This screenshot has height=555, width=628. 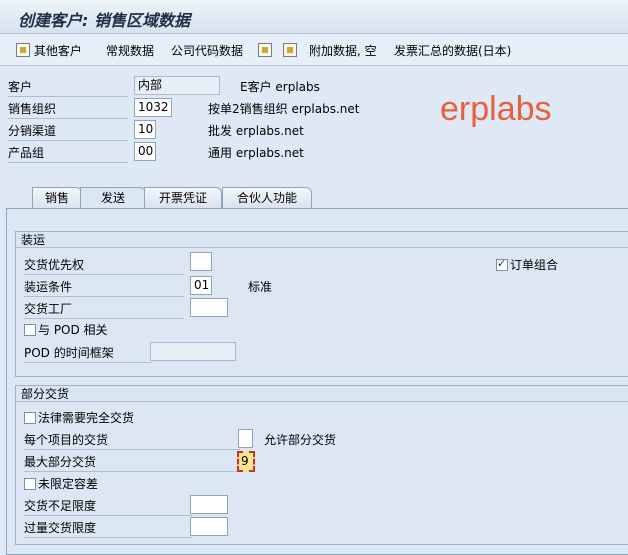 What do you see at coordinates (260, 287) in the screenshot?
I see `shipping-conditions-desc: 标准` at bounding box center [260, 287].